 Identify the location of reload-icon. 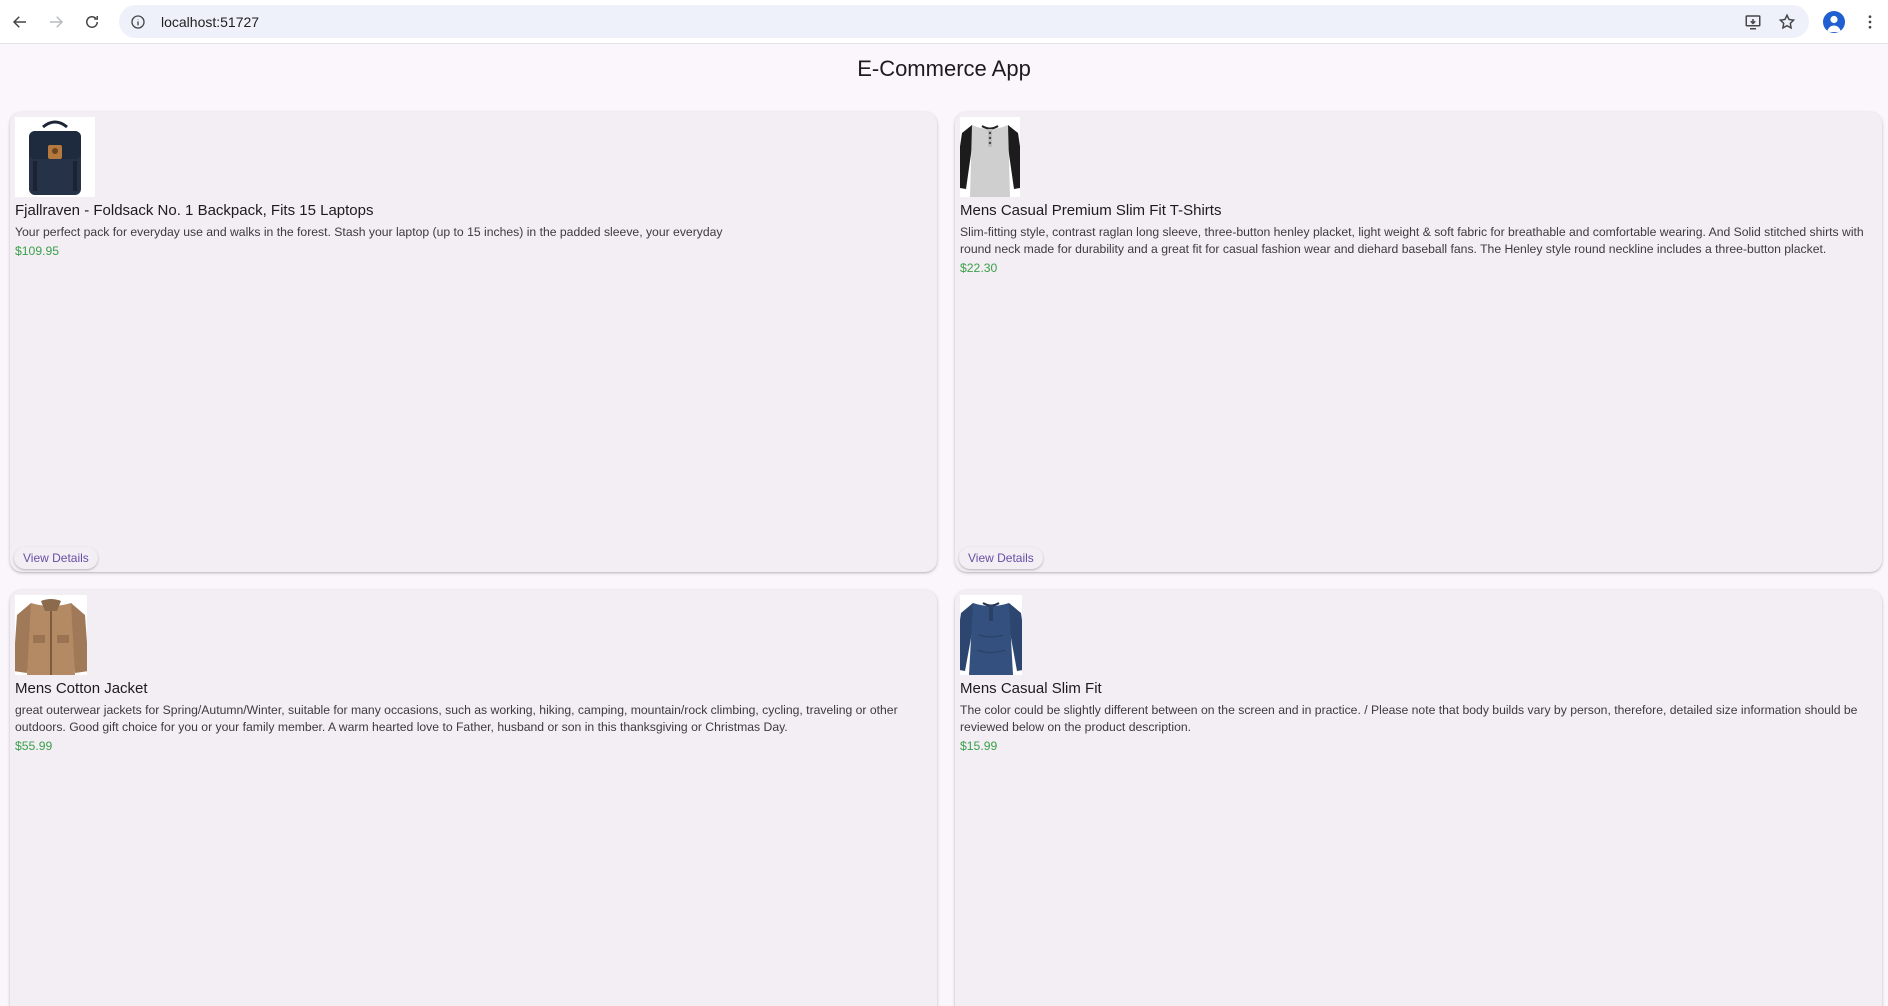
(92, 22).